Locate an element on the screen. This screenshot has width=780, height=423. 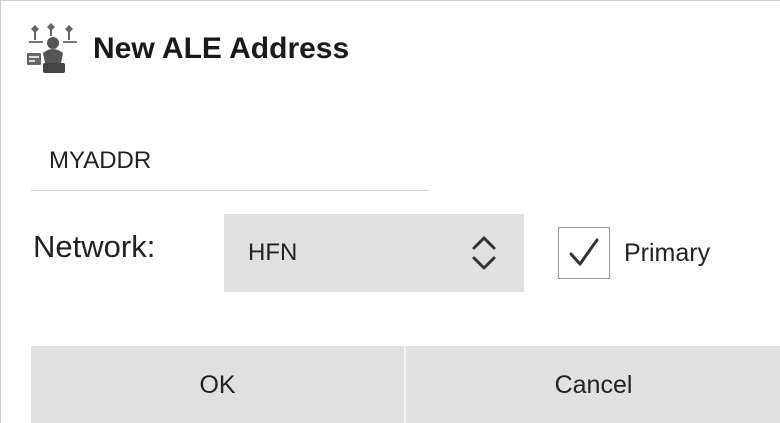
network-select: HFN is located at coordinates (374, 253).